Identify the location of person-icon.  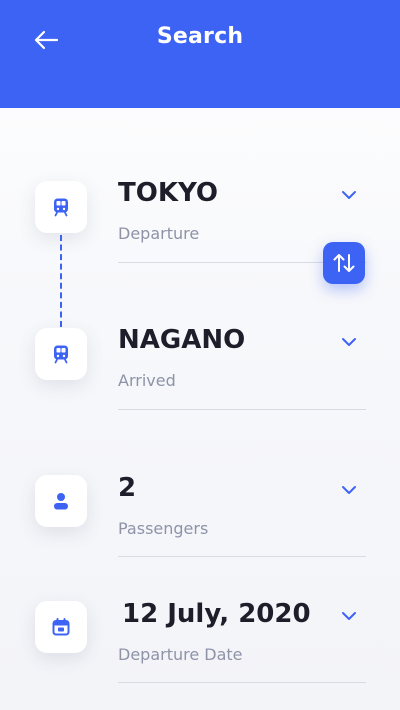
(61, 501).